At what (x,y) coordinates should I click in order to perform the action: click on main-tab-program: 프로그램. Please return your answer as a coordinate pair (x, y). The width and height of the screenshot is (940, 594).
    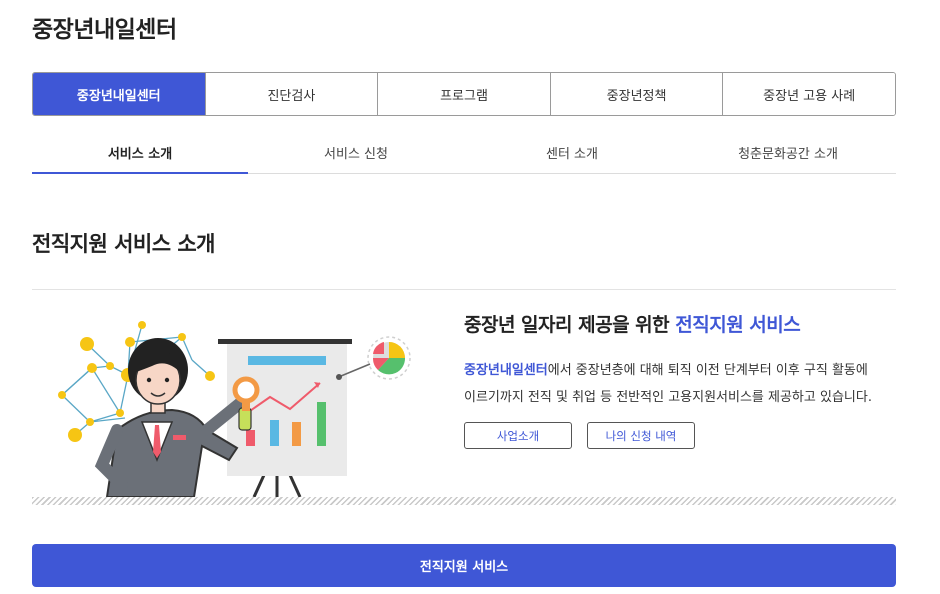
    Looking at the image, I should click on (463, 94).